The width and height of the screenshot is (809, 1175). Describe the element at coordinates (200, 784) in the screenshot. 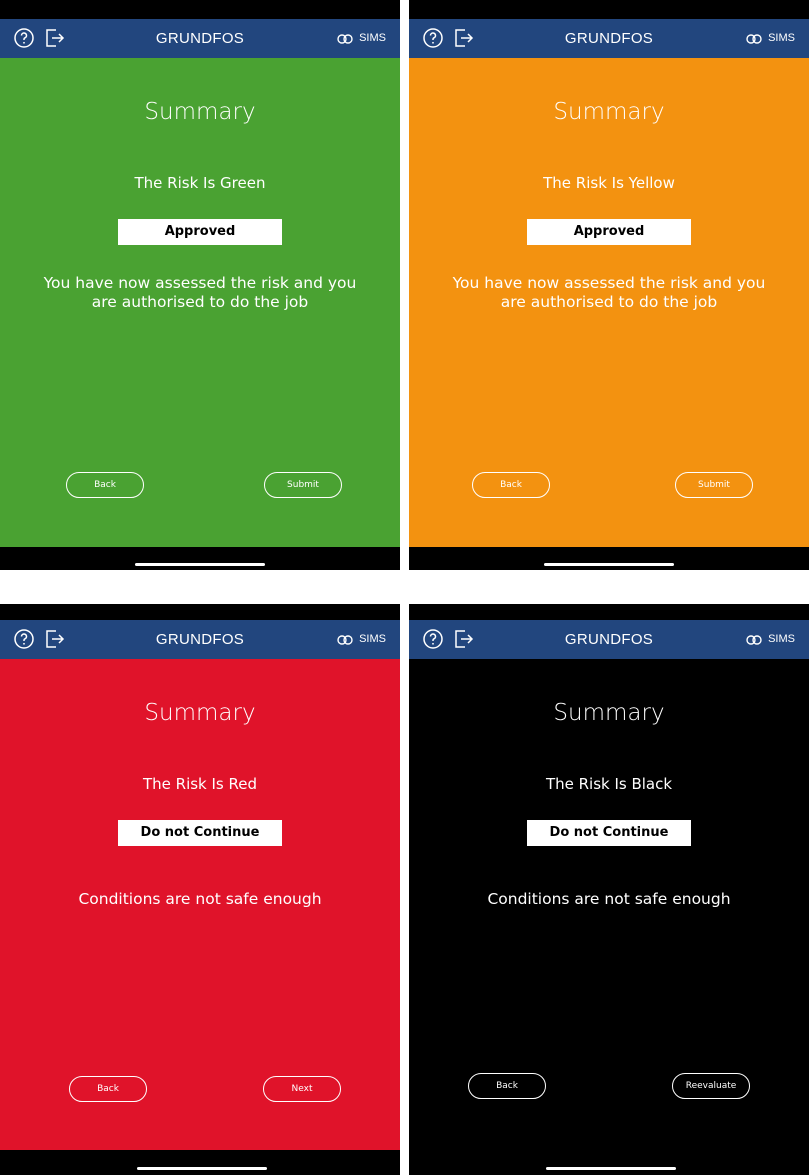

I see `risk-level-text: The Risk Is Red` at that location.